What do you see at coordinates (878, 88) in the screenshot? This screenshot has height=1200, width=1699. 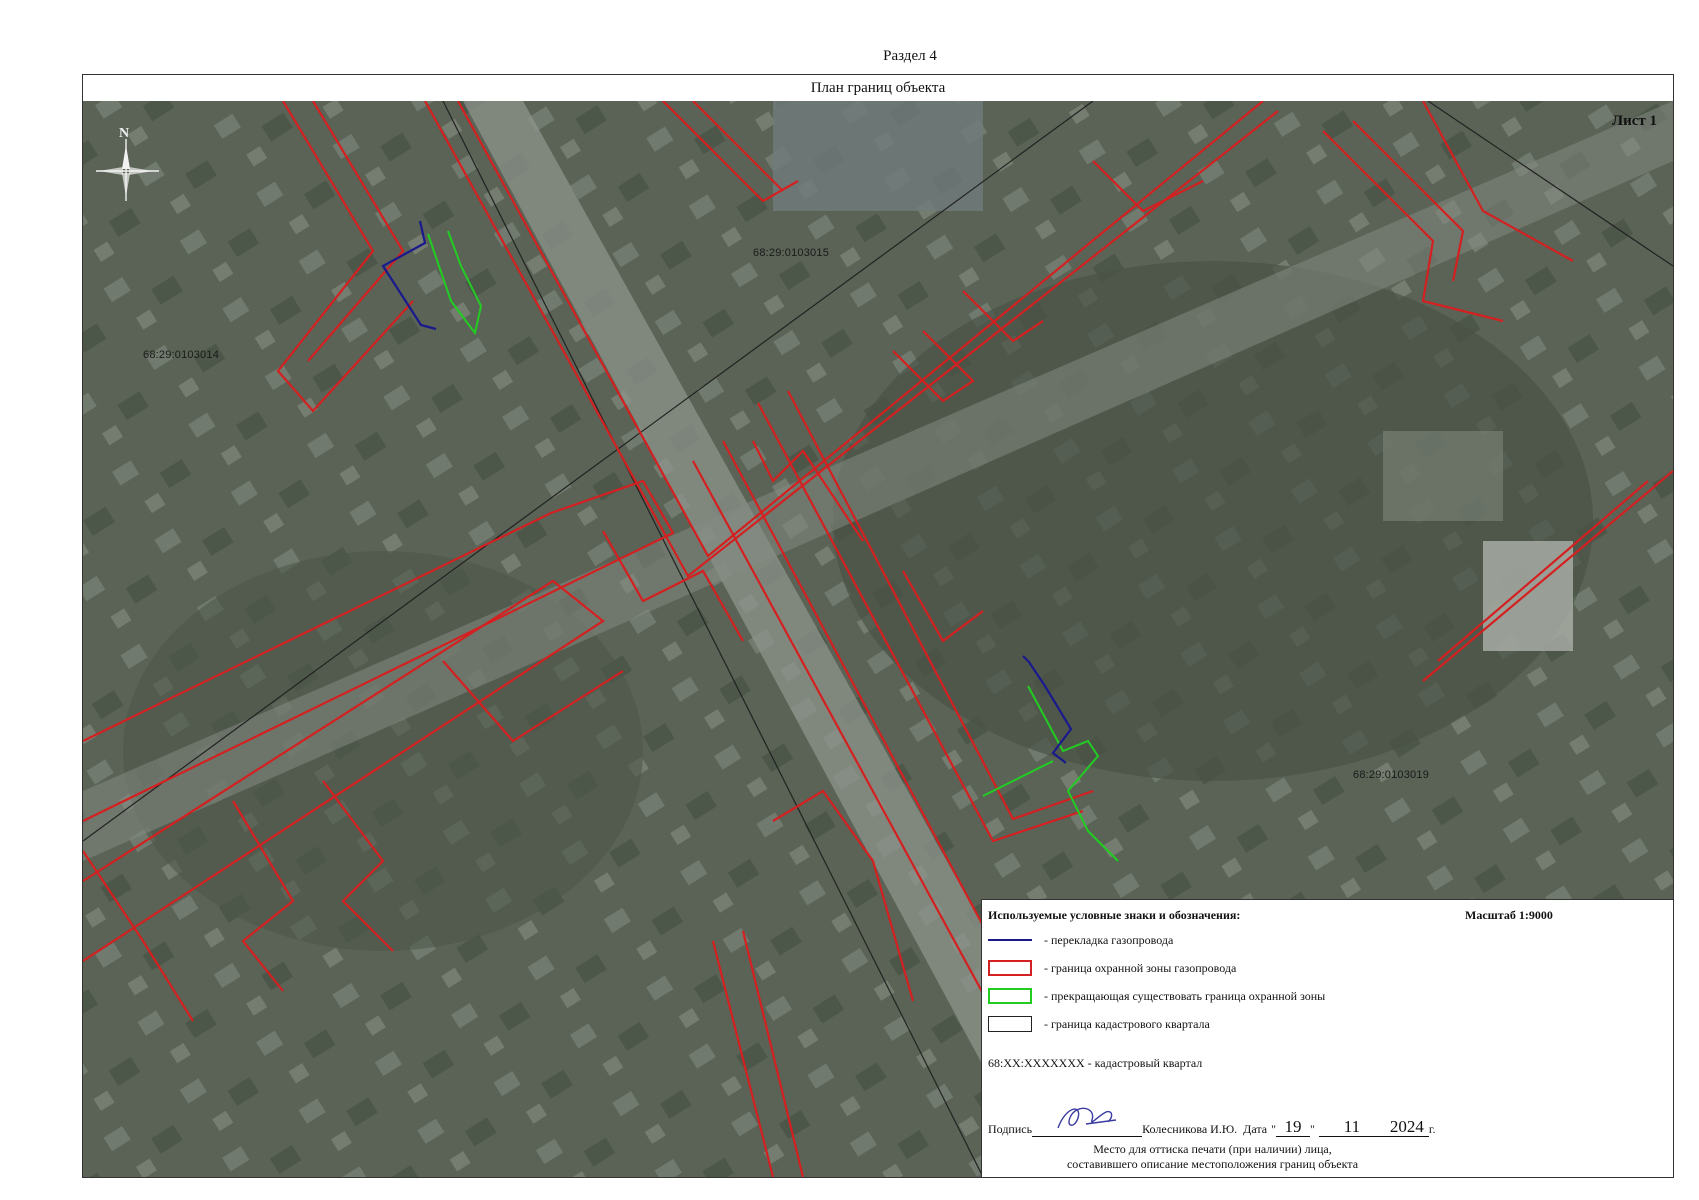 I see `plan-title: План границ объекта` at bounding box center [878, 88].